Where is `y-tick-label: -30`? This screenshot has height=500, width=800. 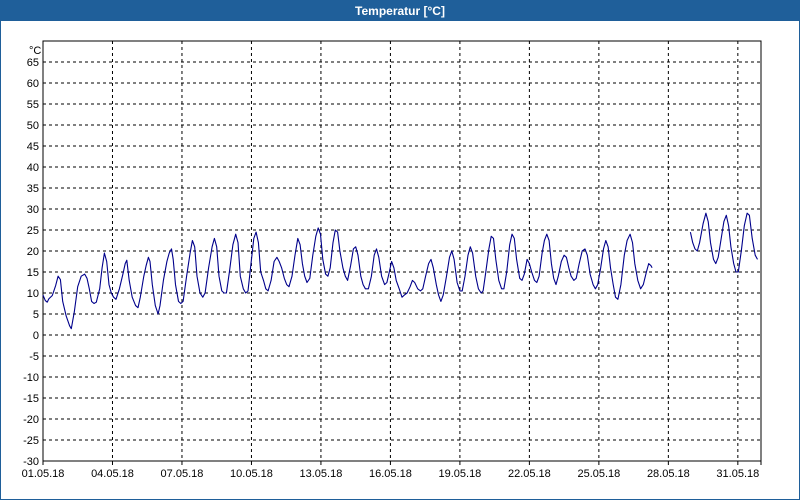 y-tick-label: -30 is located at coordinates (31, 462).